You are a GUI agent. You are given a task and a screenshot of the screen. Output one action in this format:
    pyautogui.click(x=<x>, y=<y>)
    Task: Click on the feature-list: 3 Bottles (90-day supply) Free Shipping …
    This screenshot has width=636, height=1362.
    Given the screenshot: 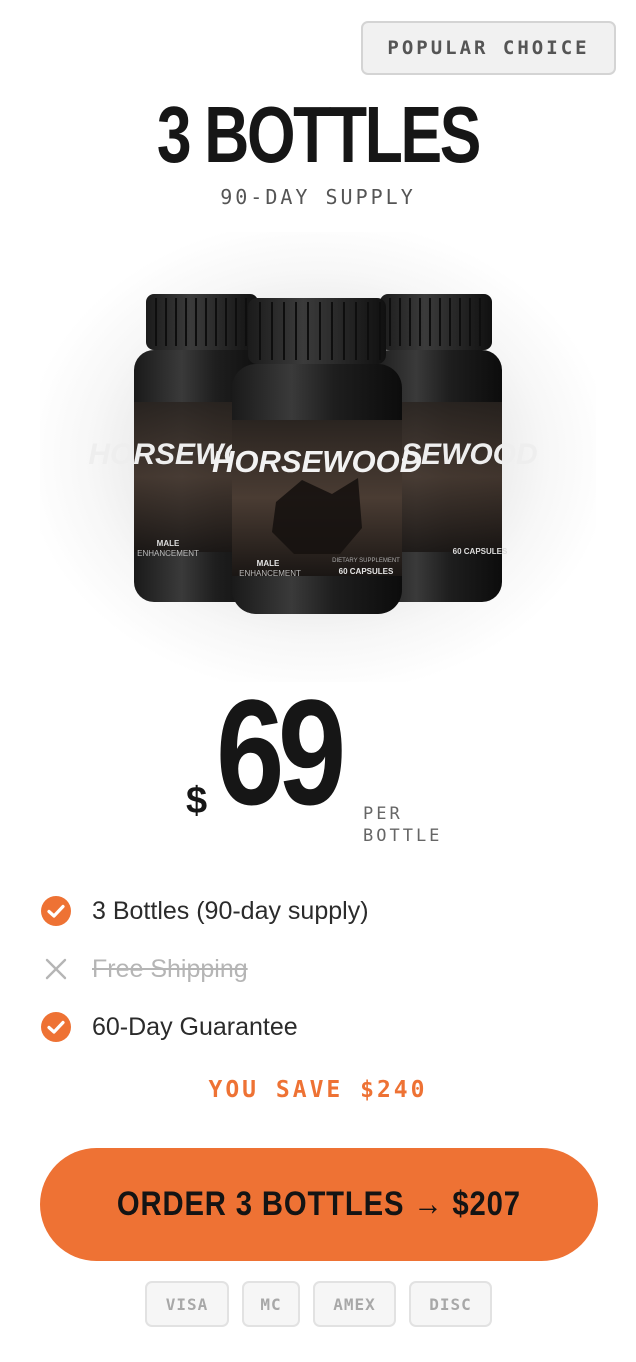 What is the action you would take?
    pyautogui.click(x=318, y=969)
    